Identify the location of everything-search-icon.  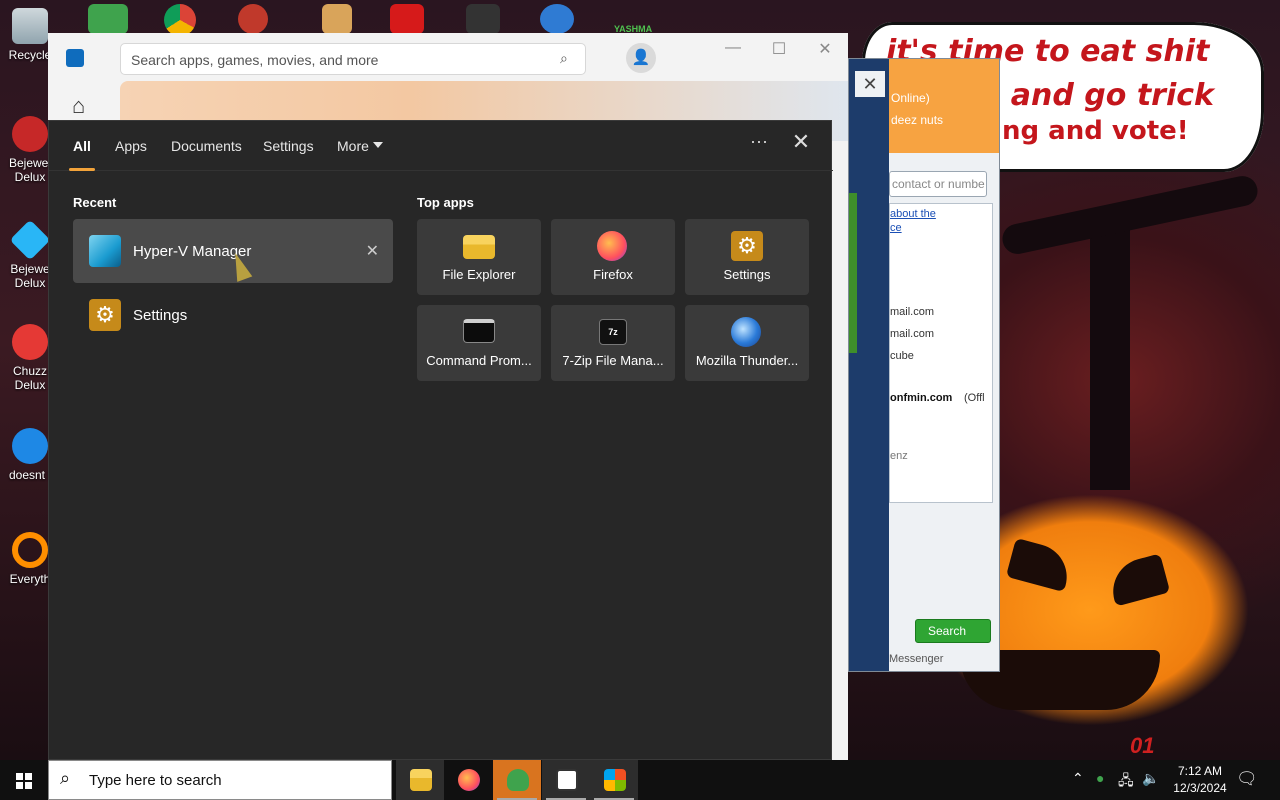
(30, 550).